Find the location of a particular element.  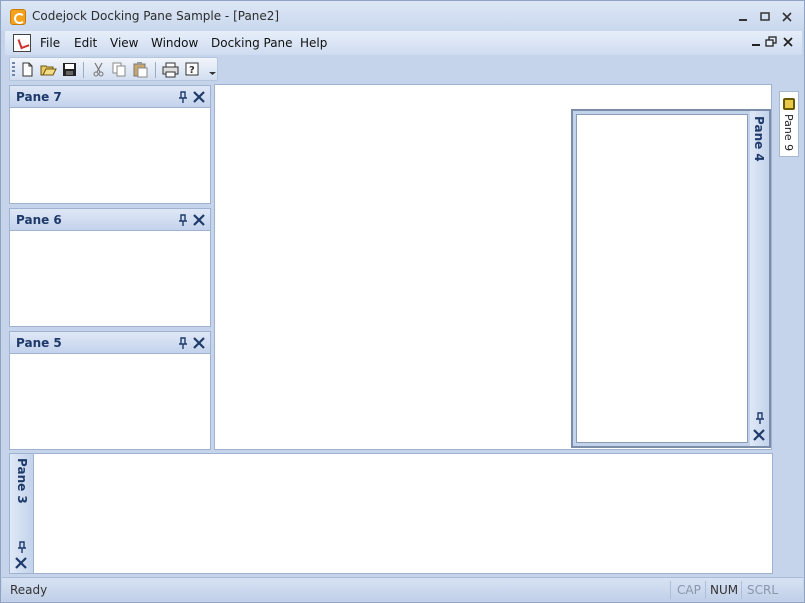

minimize-button is located at coordinates (743, 17).